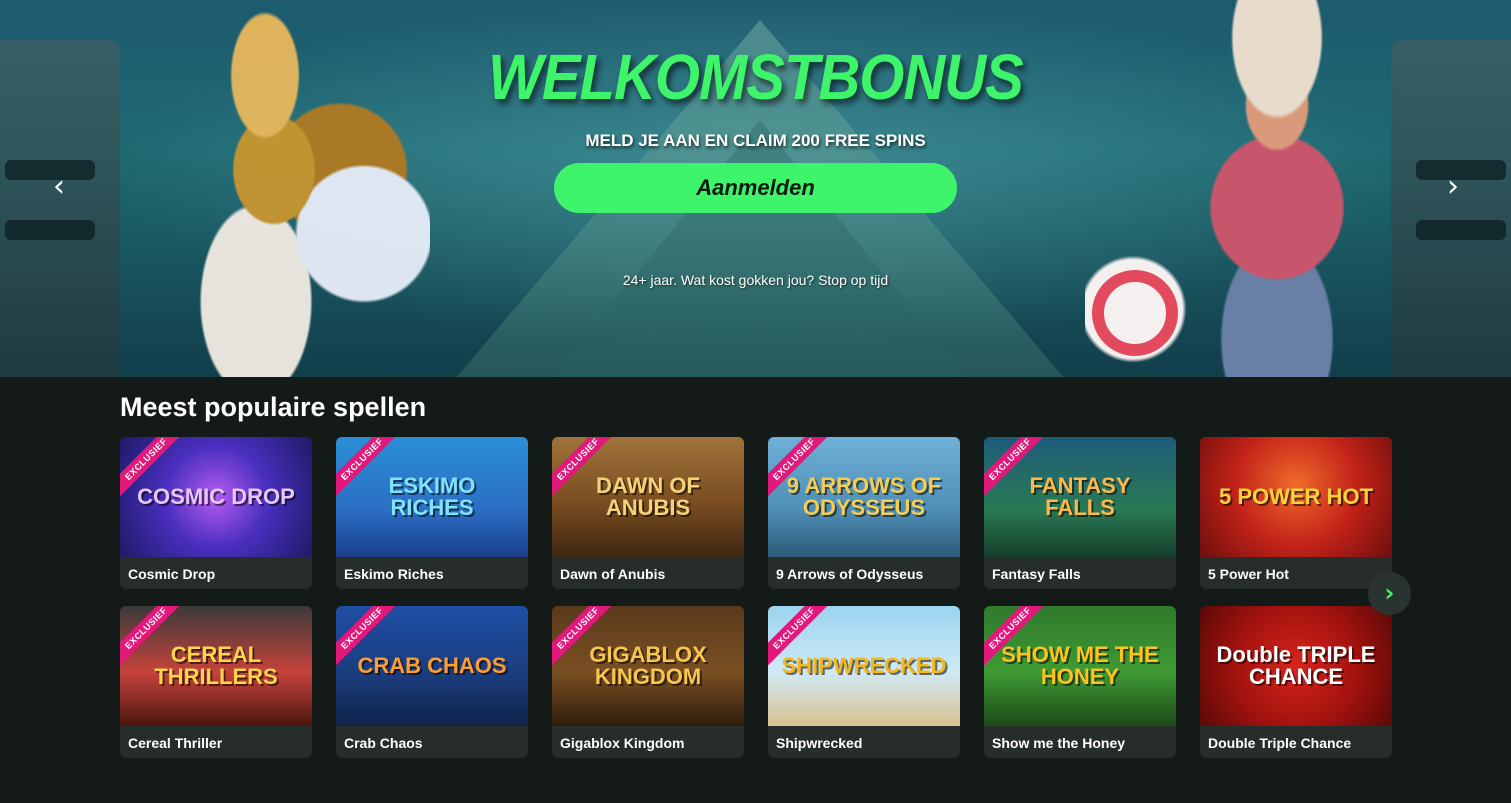 This screenshot has width=1511, height=803. I want to click on game-logo-text: 9 ARROWS OF ODYSSEUS, so click(864, 496).